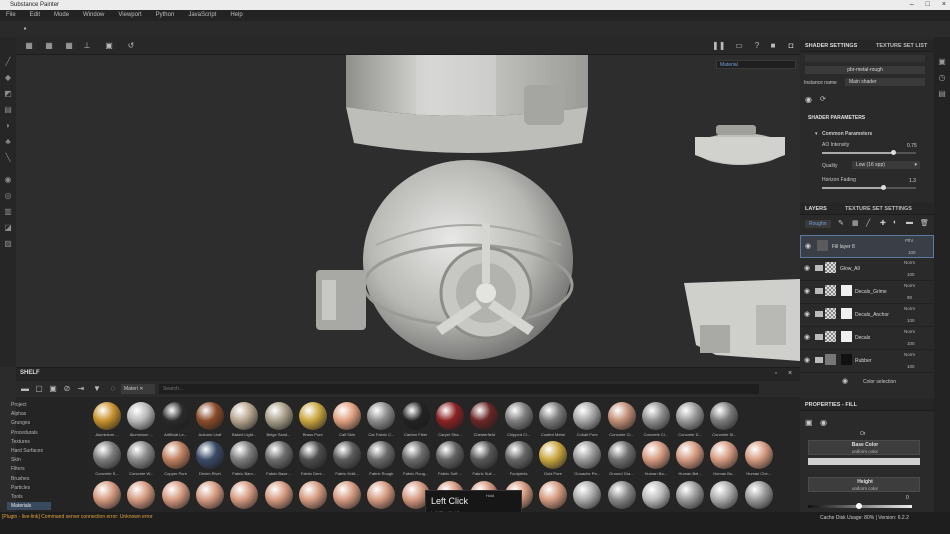 This screenshot has height=534, width=950. Describe the element at coordinates (49, 46) in the screenshot. I see `grid-icon-2: ▦` at that location.